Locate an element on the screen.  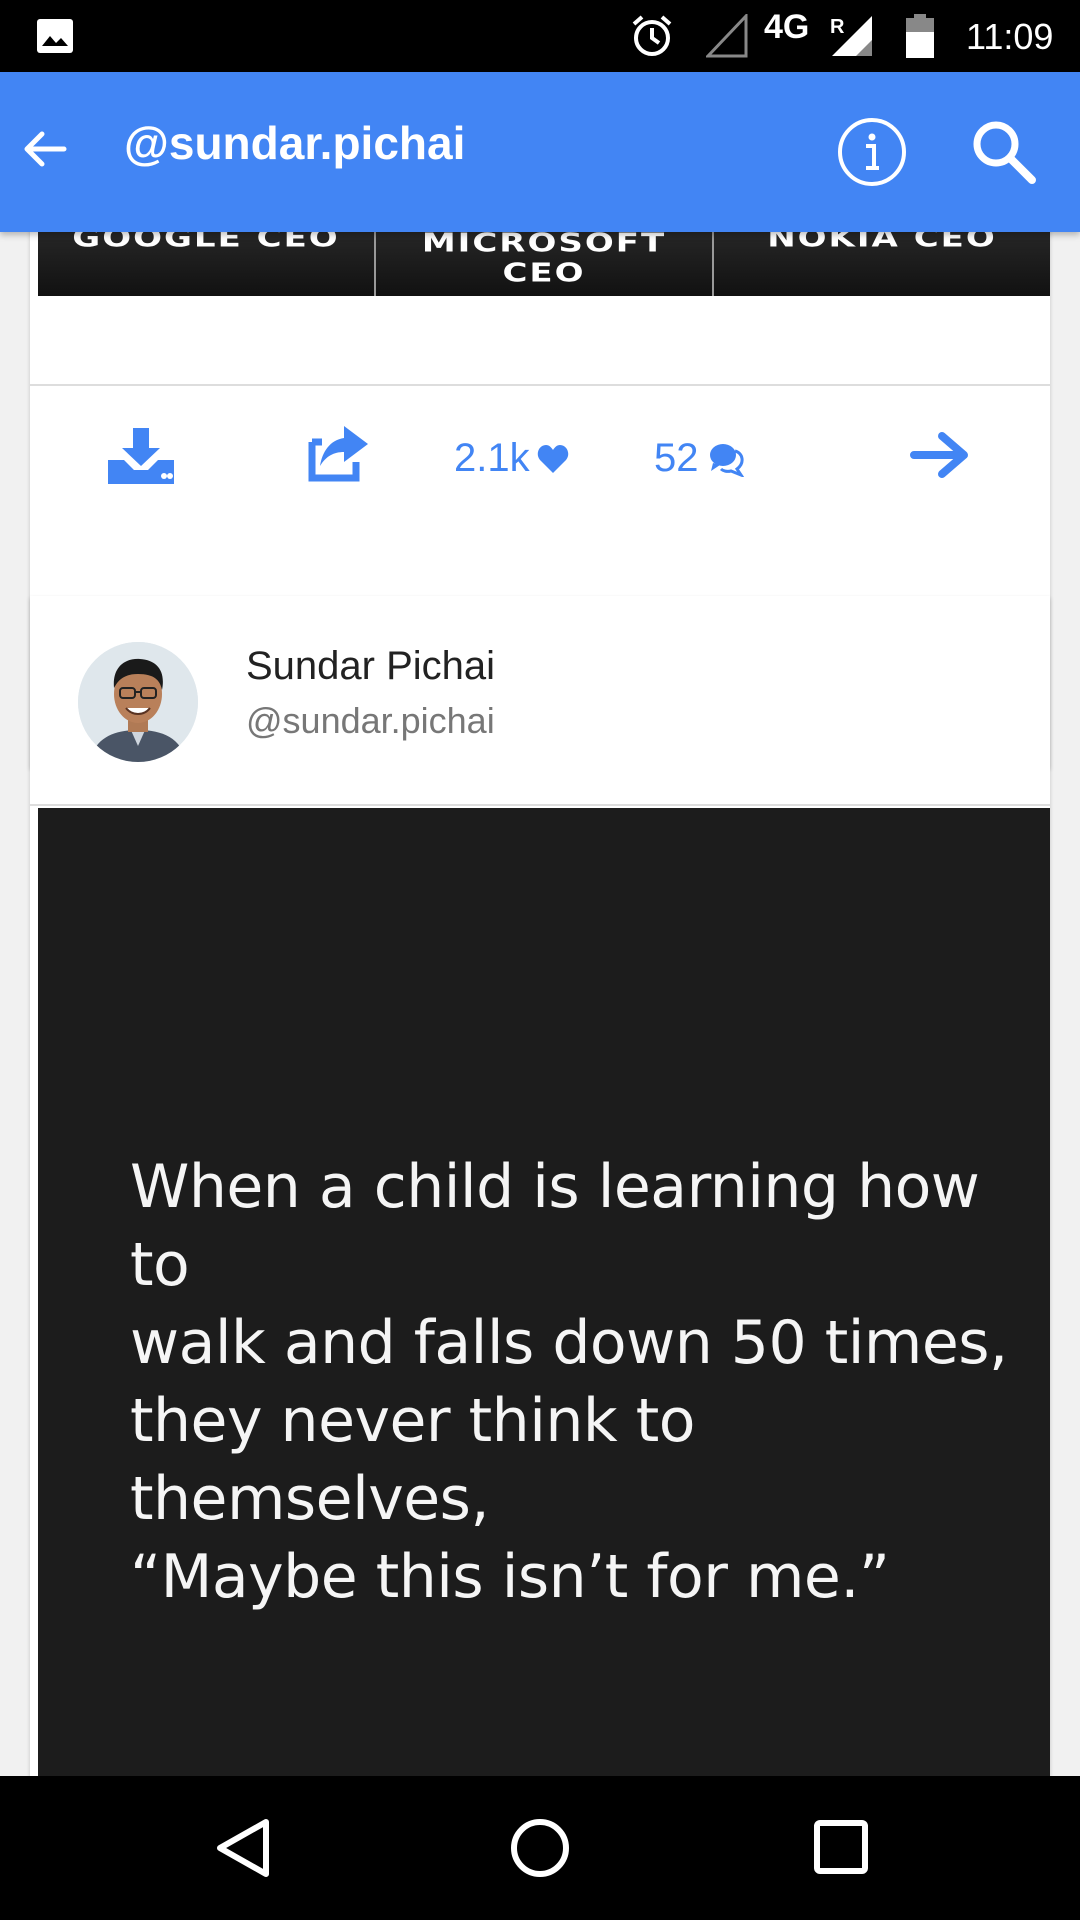
meme-panel: MICROSOFT CEO is located at coordinates (545, 264).